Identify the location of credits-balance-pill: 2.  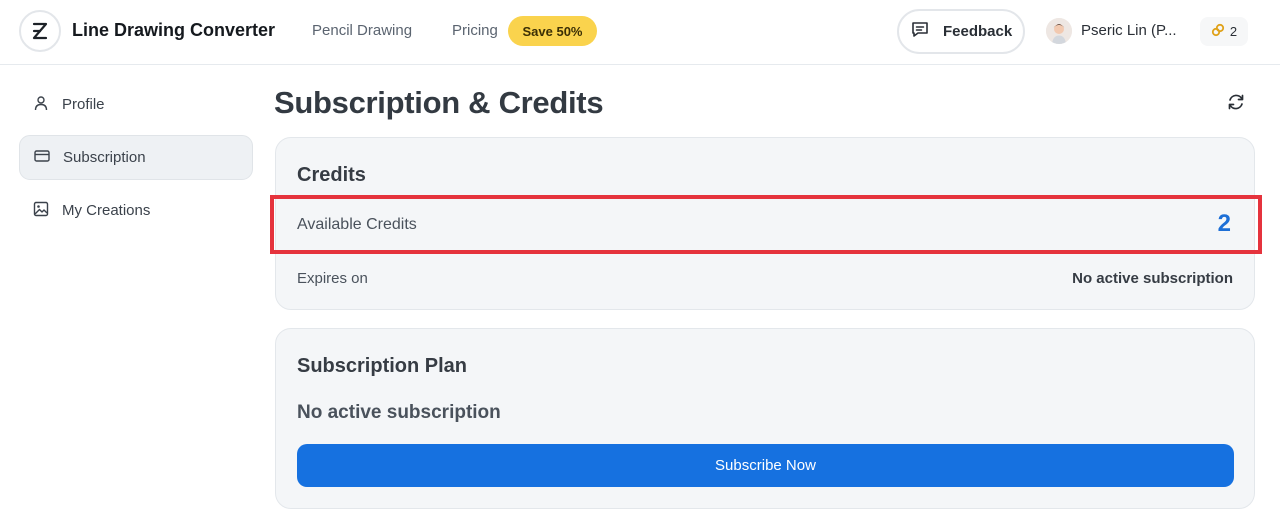
(1224, 31).